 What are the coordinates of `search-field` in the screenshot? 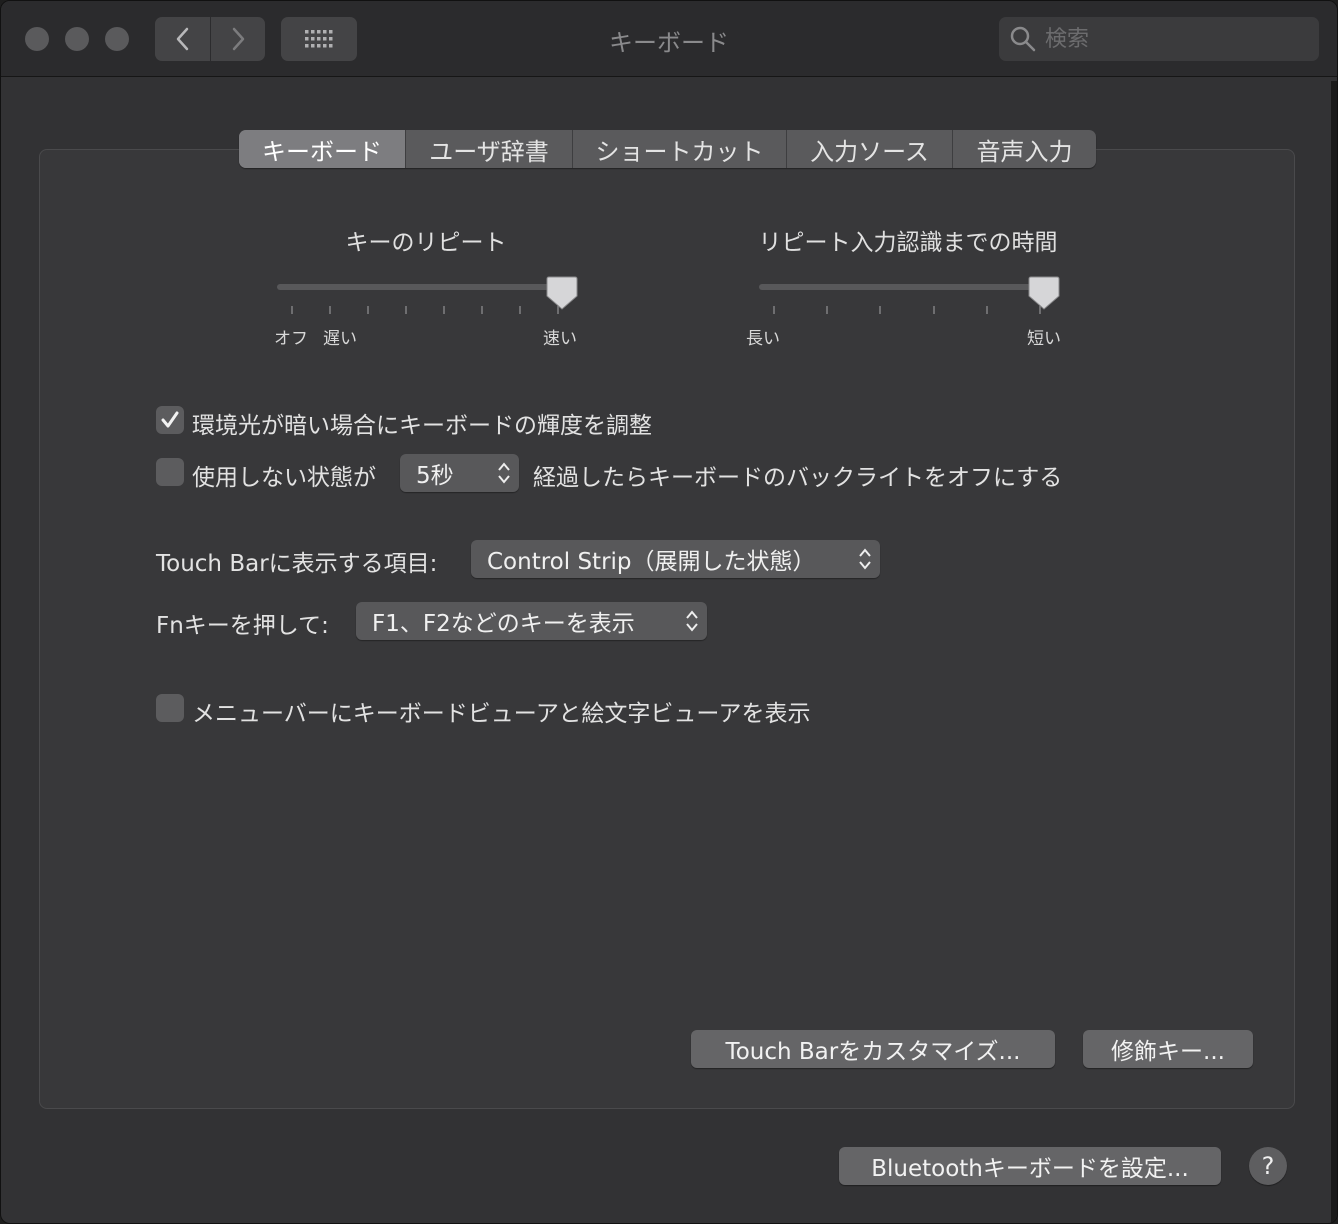 It's located at (1159, 39).